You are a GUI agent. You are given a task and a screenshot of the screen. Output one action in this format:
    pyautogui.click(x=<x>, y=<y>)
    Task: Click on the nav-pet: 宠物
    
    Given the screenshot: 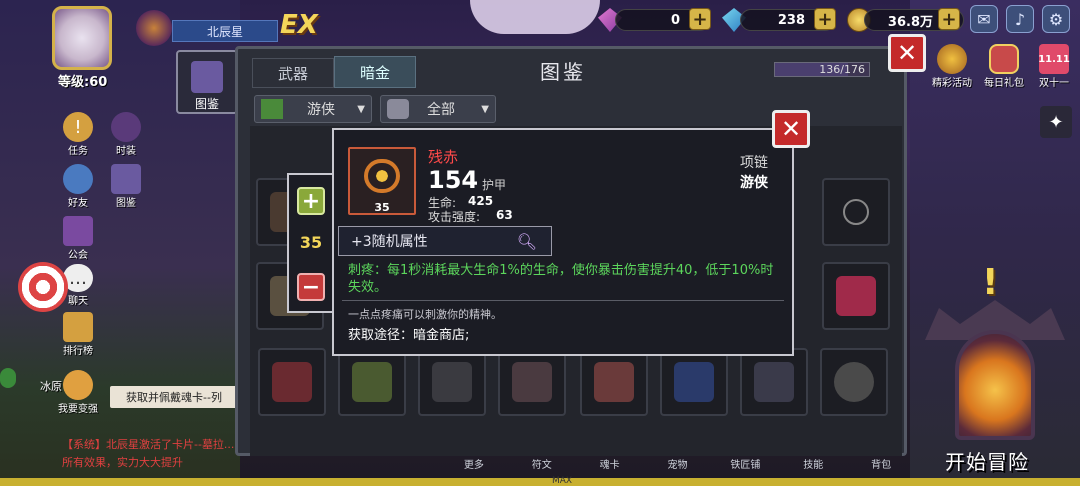 What is the action you would take?
    pyautogui.click(x=678, y=466)
    